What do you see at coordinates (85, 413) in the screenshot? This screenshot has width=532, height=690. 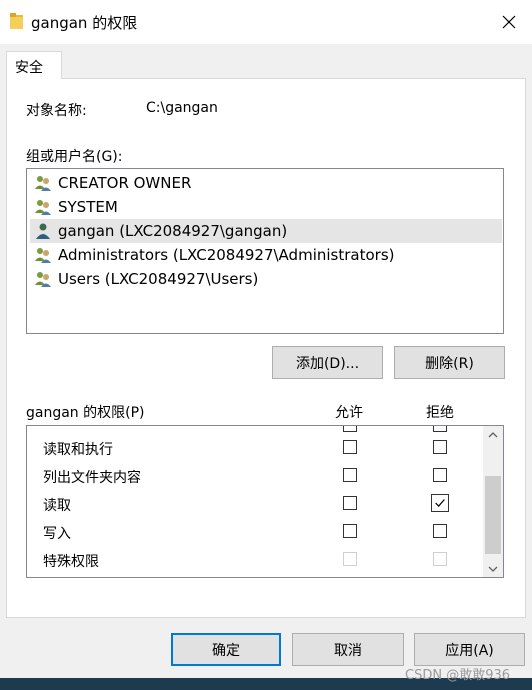 I see `permissions-label: gangan 的权限(P)` at bounding box center [85, 413].